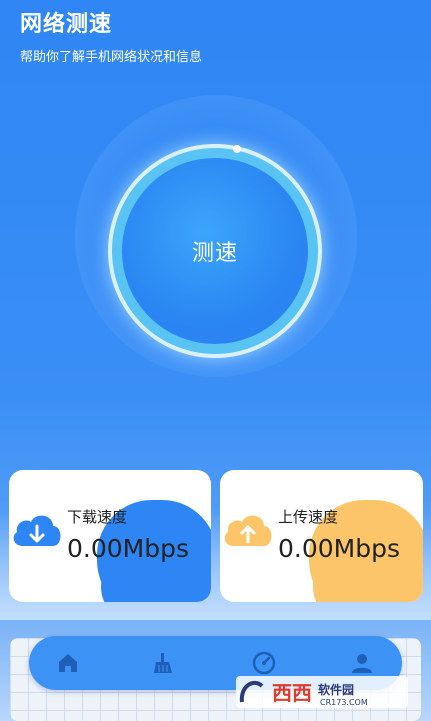  What do you see at coordinates (128, 548) in the screenshot?
I see `download-value: 0.00Mbps` at bounding box center [128, 548].